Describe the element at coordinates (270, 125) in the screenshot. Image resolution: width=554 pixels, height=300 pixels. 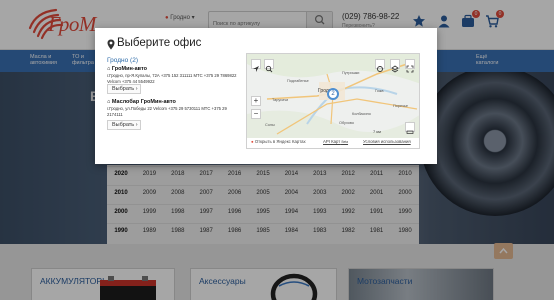
I see `map-label: Солы` at that location.